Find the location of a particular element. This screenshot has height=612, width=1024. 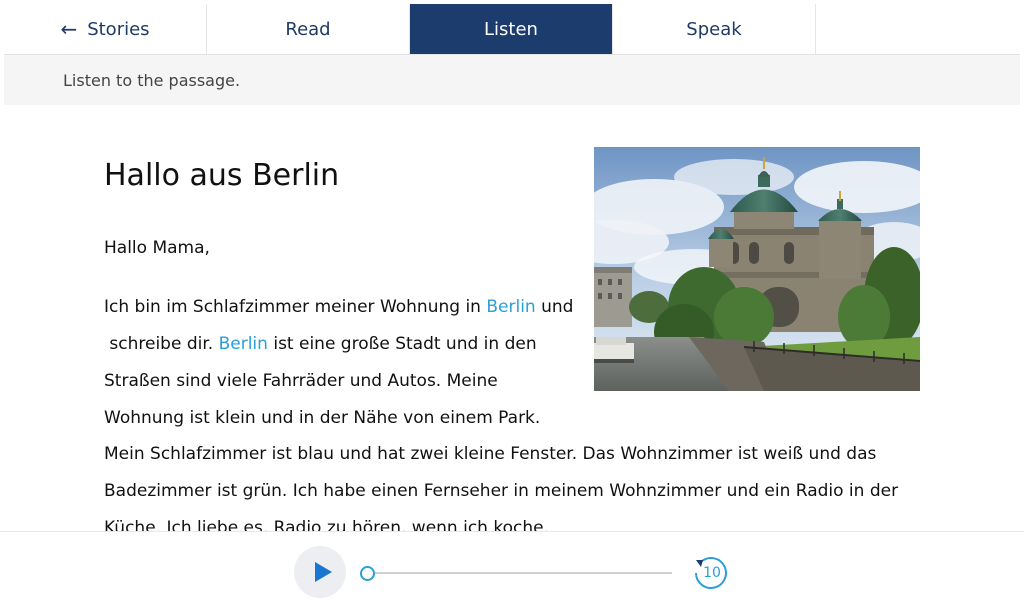

story-text: und is located at coordinates (554, 307).